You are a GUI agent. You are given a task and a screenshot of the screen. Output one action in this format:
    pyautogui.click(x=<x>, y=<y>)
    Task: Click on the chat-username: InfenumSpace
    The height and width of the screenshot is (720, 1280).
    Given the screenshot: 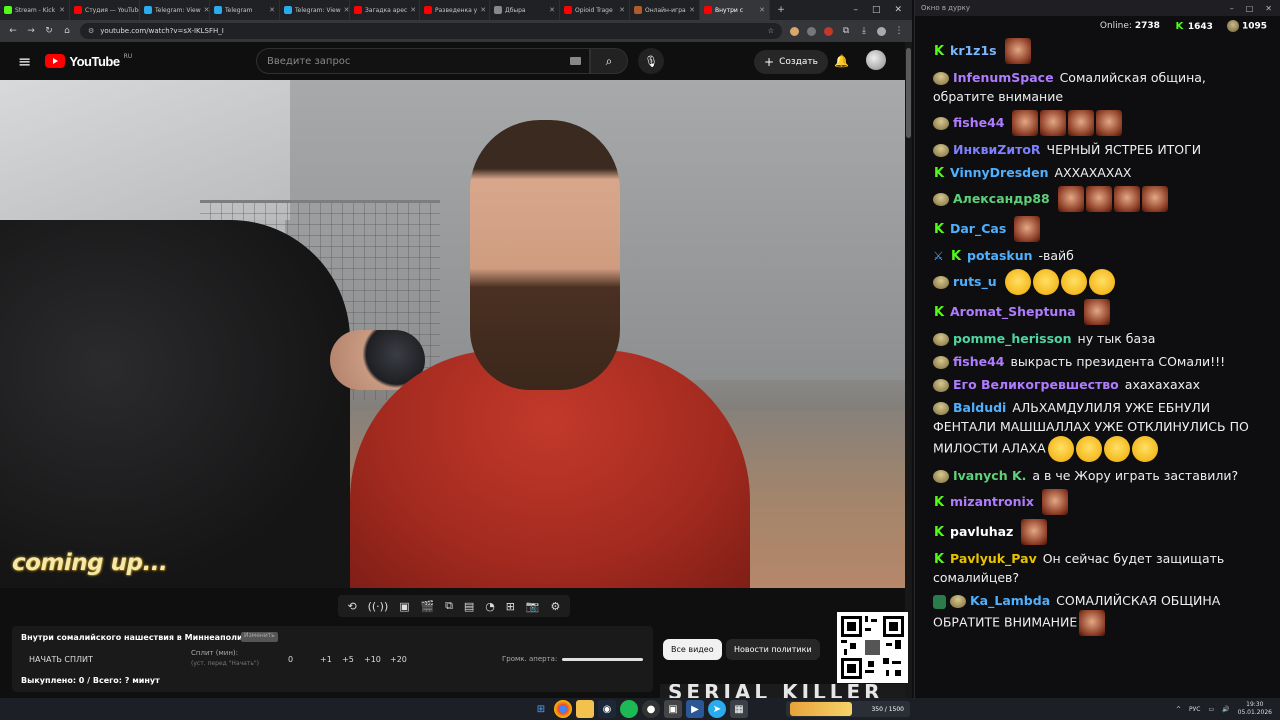 What is the action you would take?
    pyautogui.click(x=1003, y=77)
    